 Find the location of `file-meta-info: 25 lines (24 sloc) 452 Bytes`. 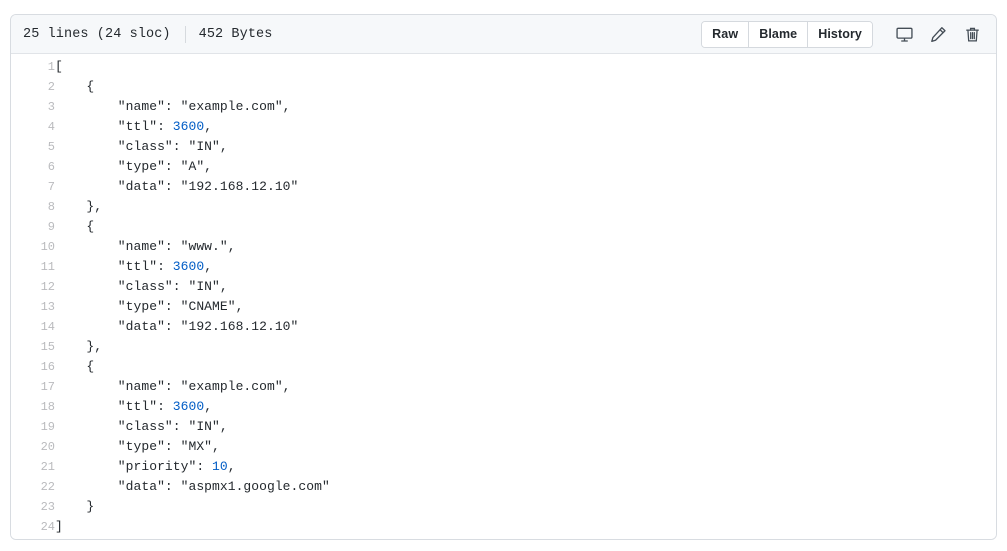

file-meta-info: 25 lines (24 sloc) 452 Bytes is located at coordinates (147, 34).